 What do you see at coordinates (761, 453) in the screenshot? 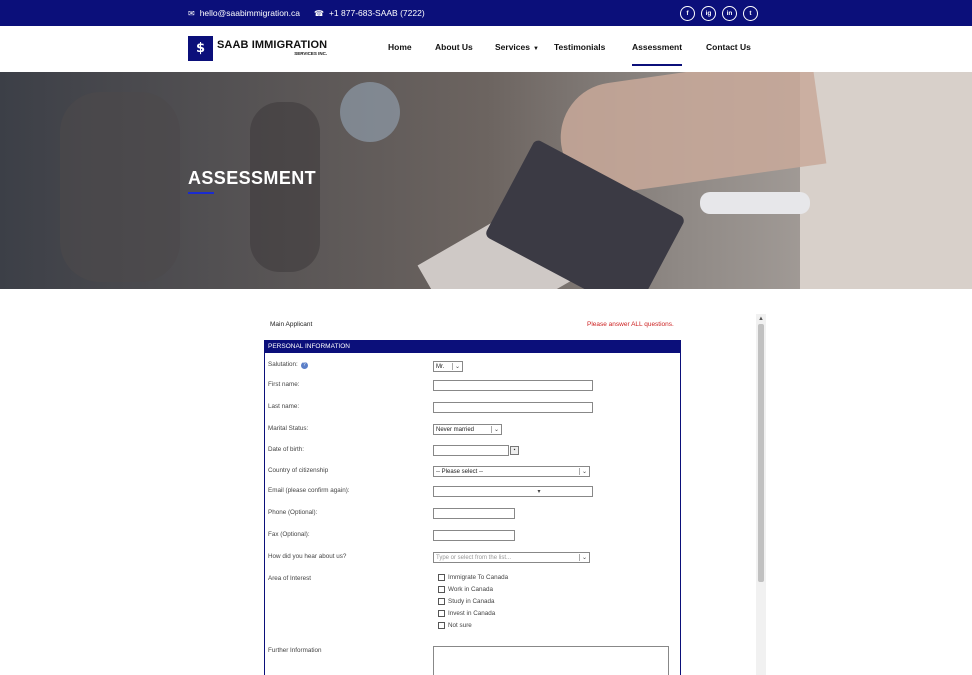
I see `scroll-thumb` at bounding box center [761, 453].